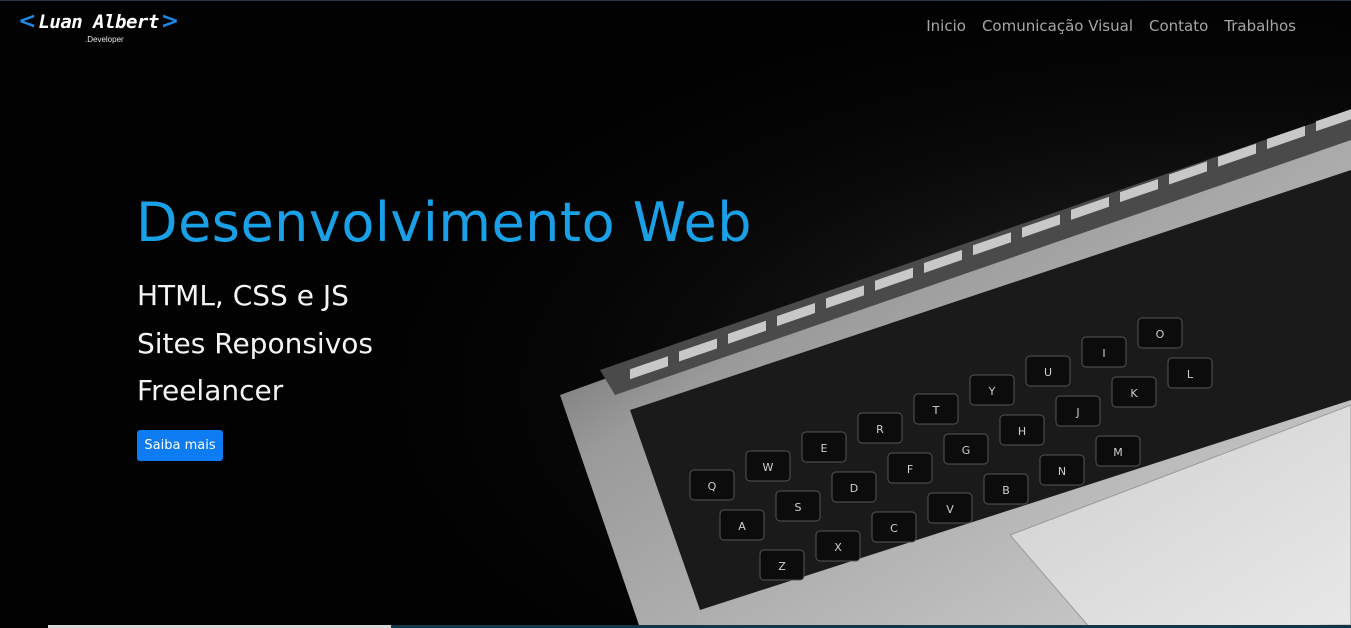  I want to click on keyboard-key-label: J, so click(1077, 412).